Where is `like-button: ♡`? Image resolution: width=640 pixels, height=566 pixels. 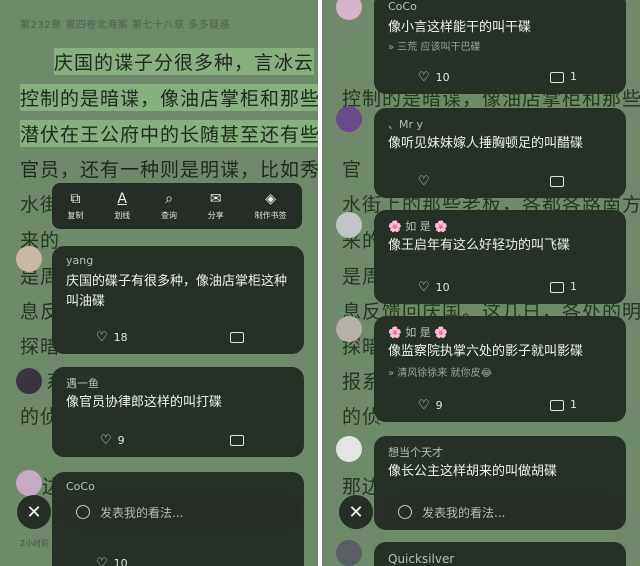
like-button: ♡ is located at coordinates (427, 181).